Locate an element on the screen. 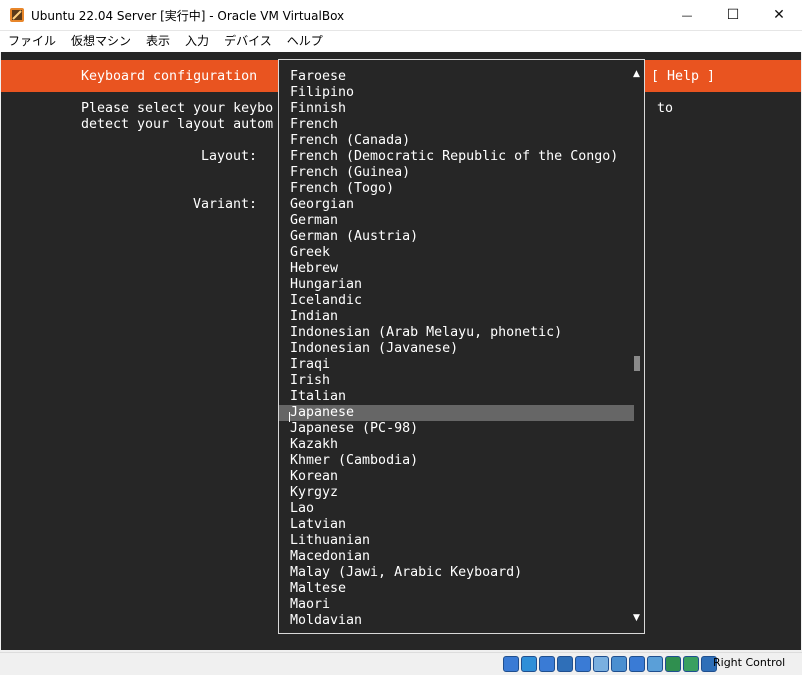 This screenshot has width=802, height=675. display-icon is located at coordinates (619, 664).